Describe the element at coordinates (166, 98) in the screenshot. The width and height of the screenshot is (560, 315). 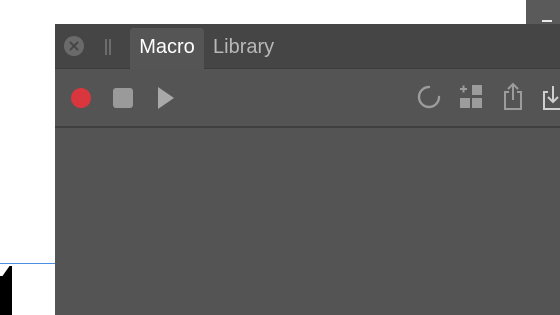
I see `play-button` at that location.